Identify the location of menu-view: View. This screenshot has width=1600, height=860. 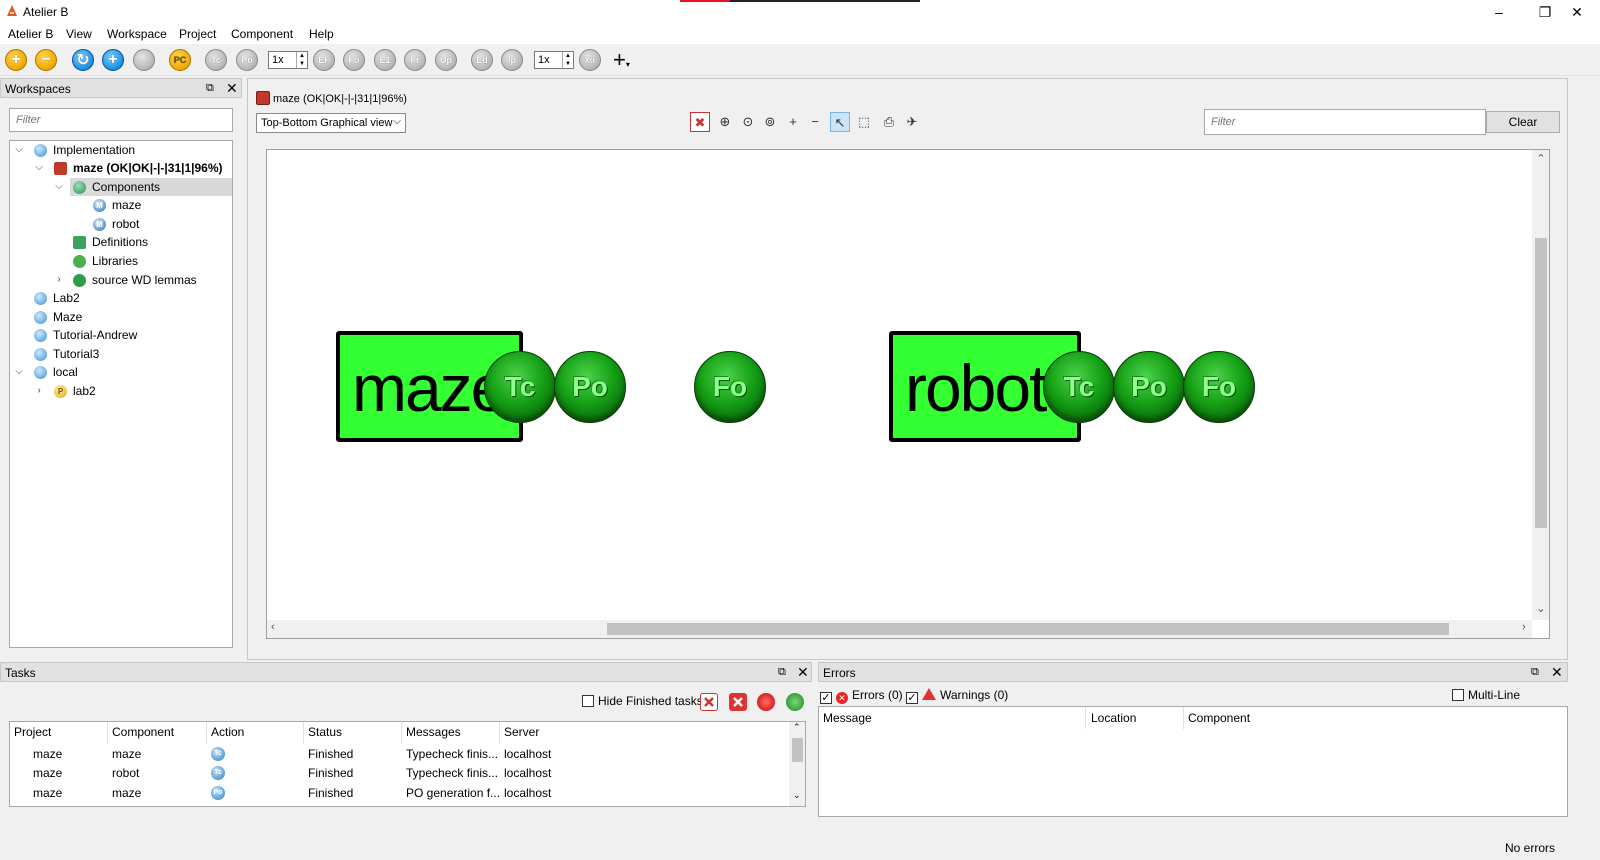
(79, 34).